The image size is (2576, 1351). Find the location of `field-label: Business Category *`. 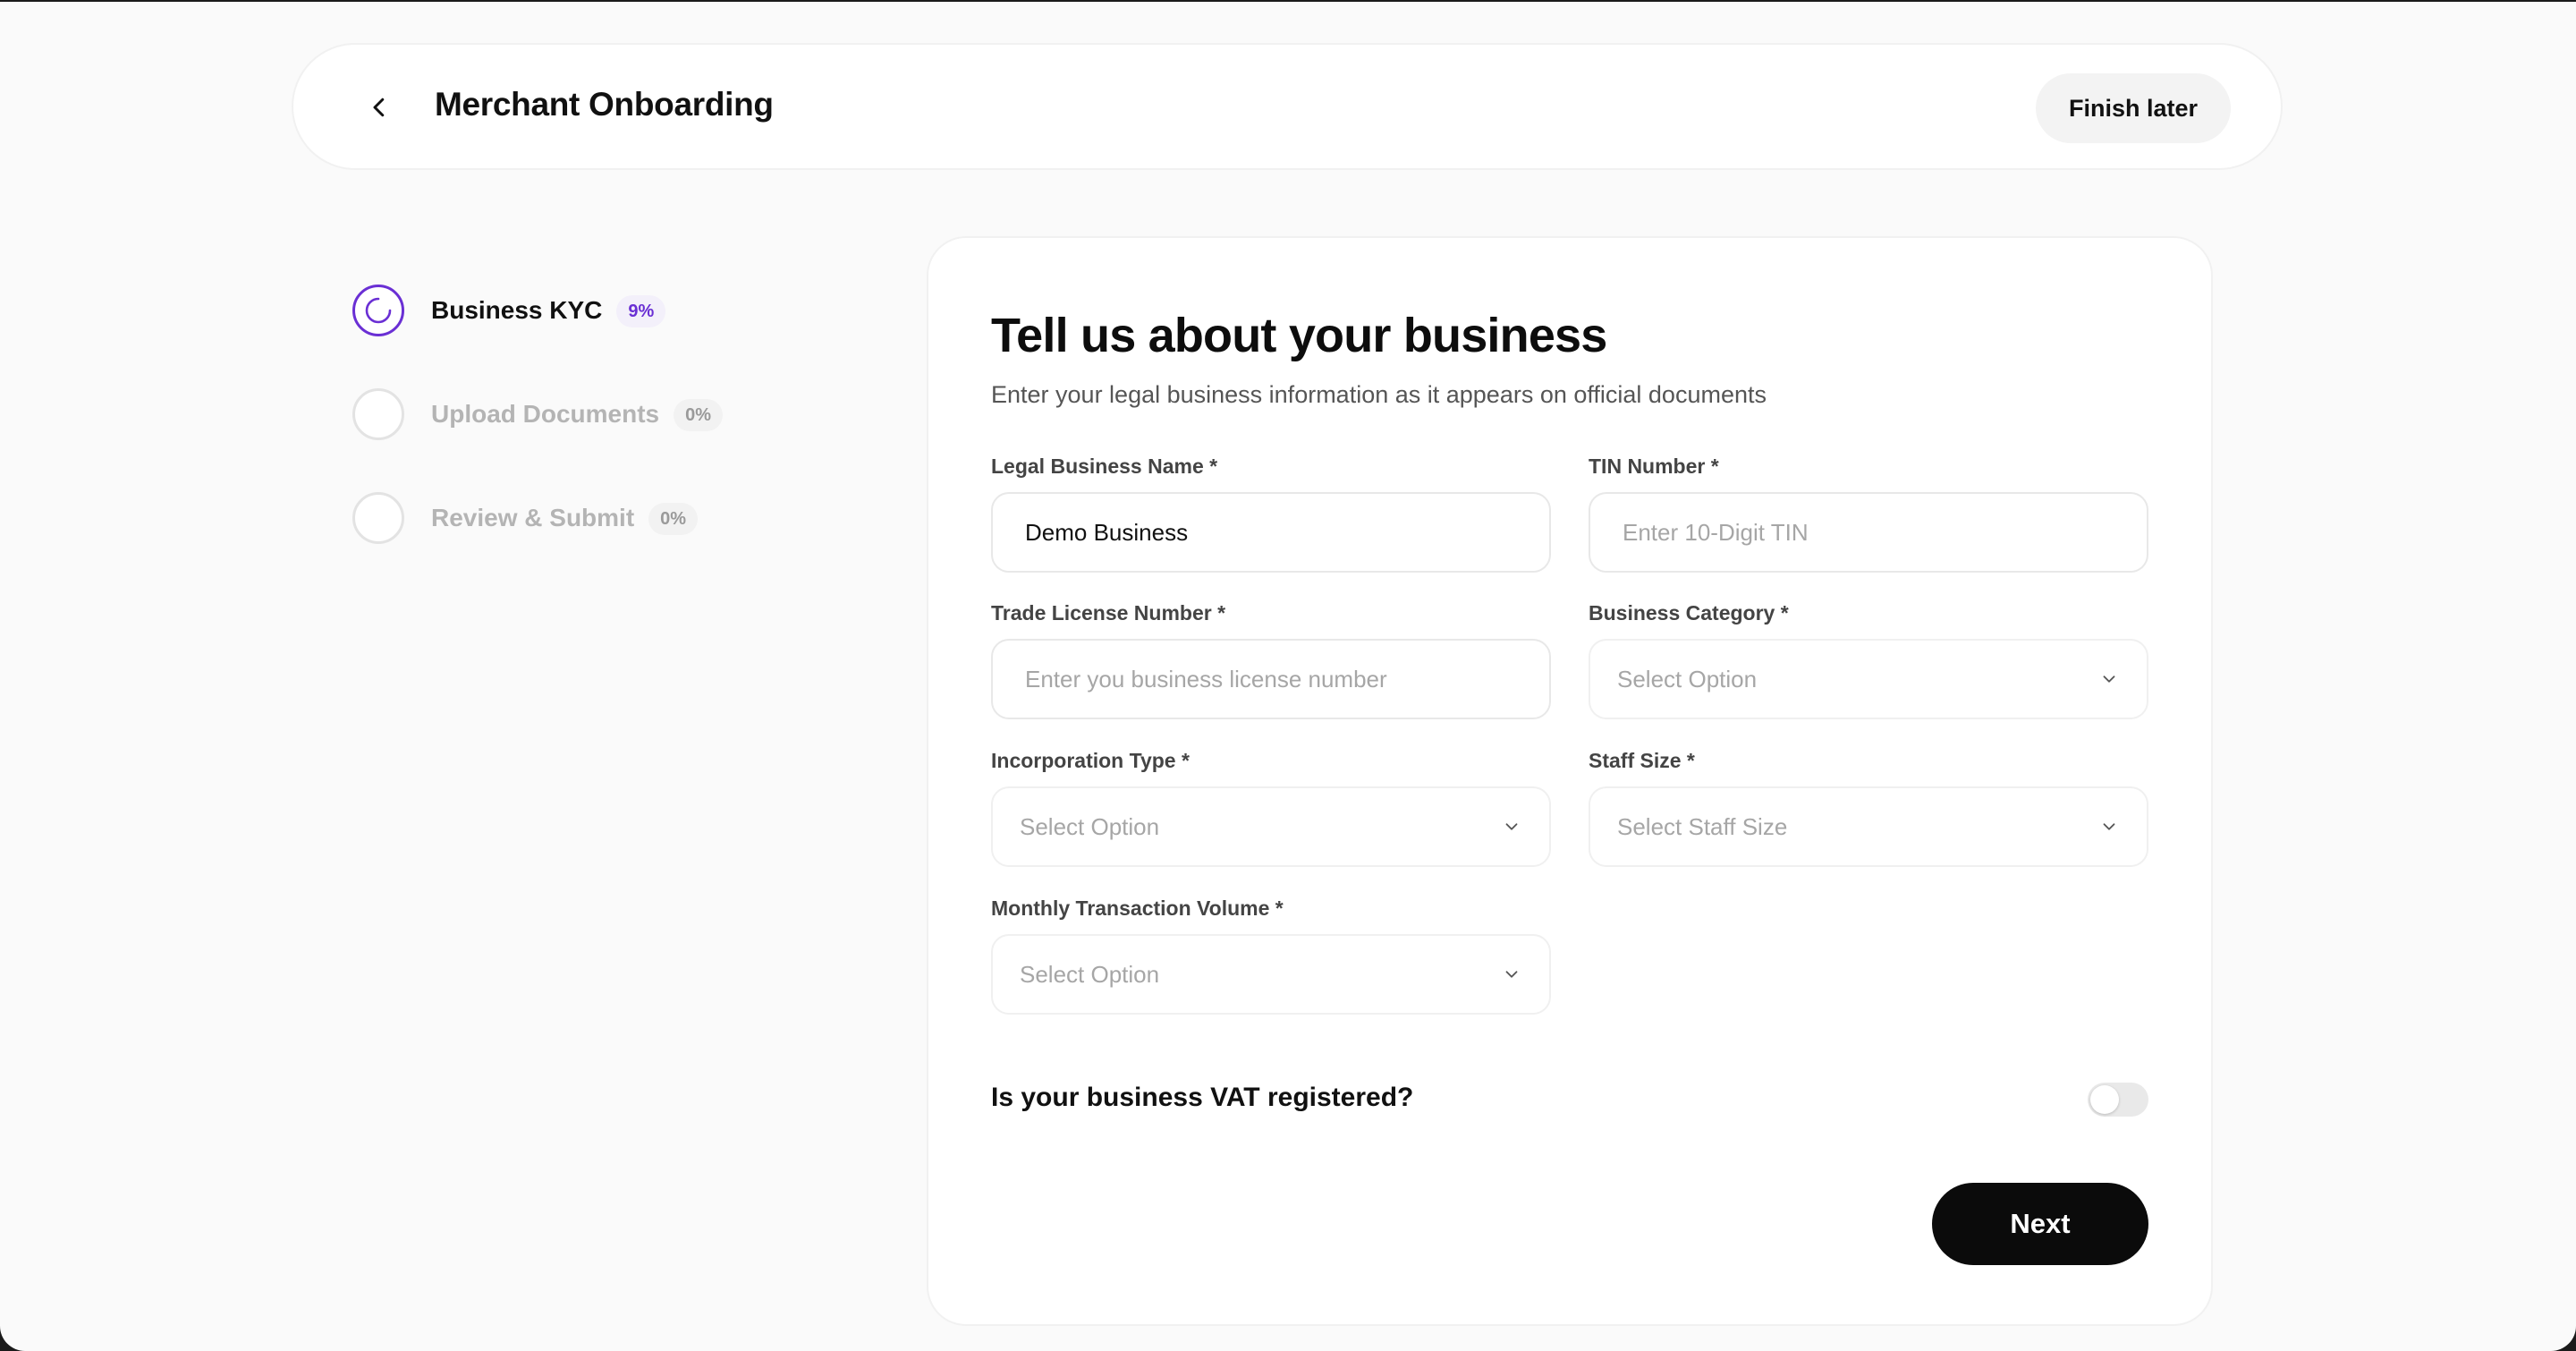

field-label: Business Category * is located at coordinates (1689, 613).